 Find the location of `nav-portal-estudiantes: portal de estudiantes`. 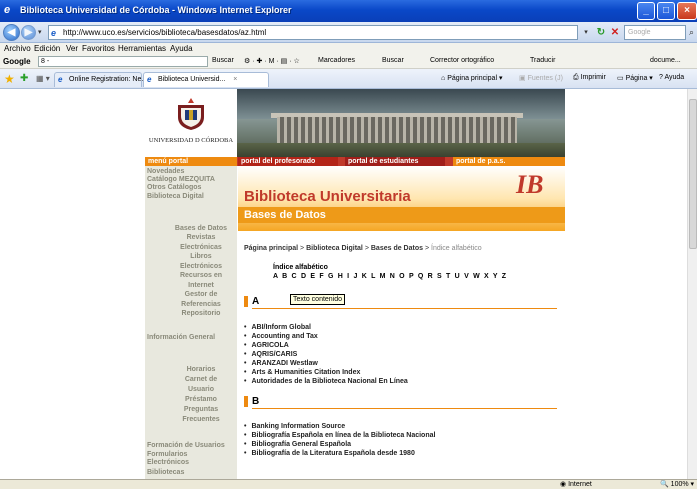

nav-portal-estudiantes: portal de estudiantes is located at coordinates (395, 161).